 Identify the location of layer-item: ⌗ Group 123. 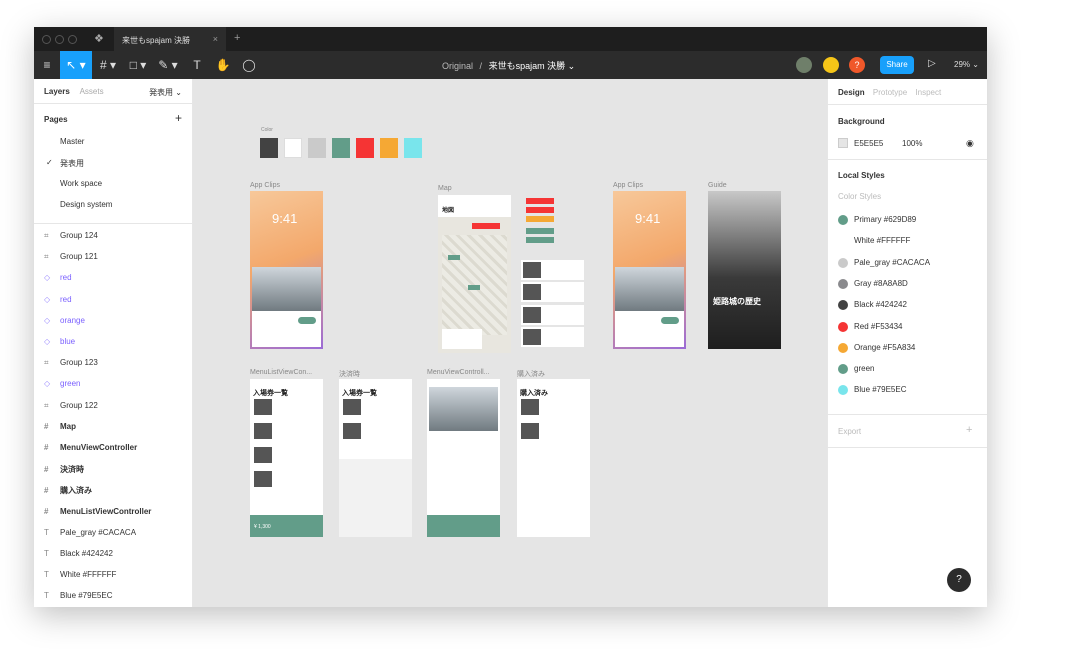
(71, 365).